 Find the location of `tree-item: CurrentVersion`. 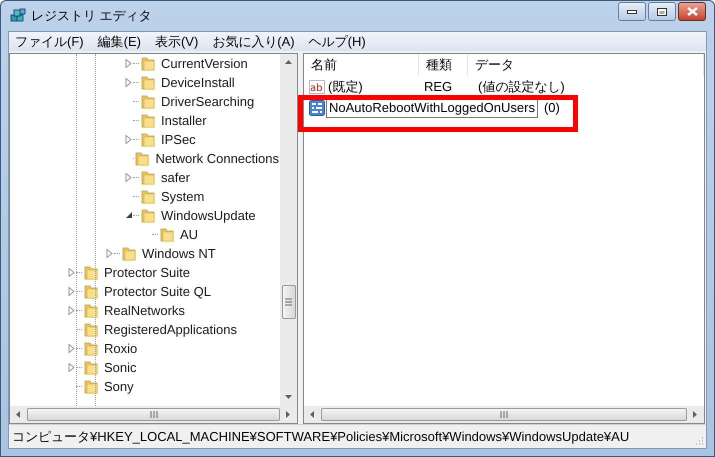

tree-item: CurrentVersion is located at coordinates (204, 64).